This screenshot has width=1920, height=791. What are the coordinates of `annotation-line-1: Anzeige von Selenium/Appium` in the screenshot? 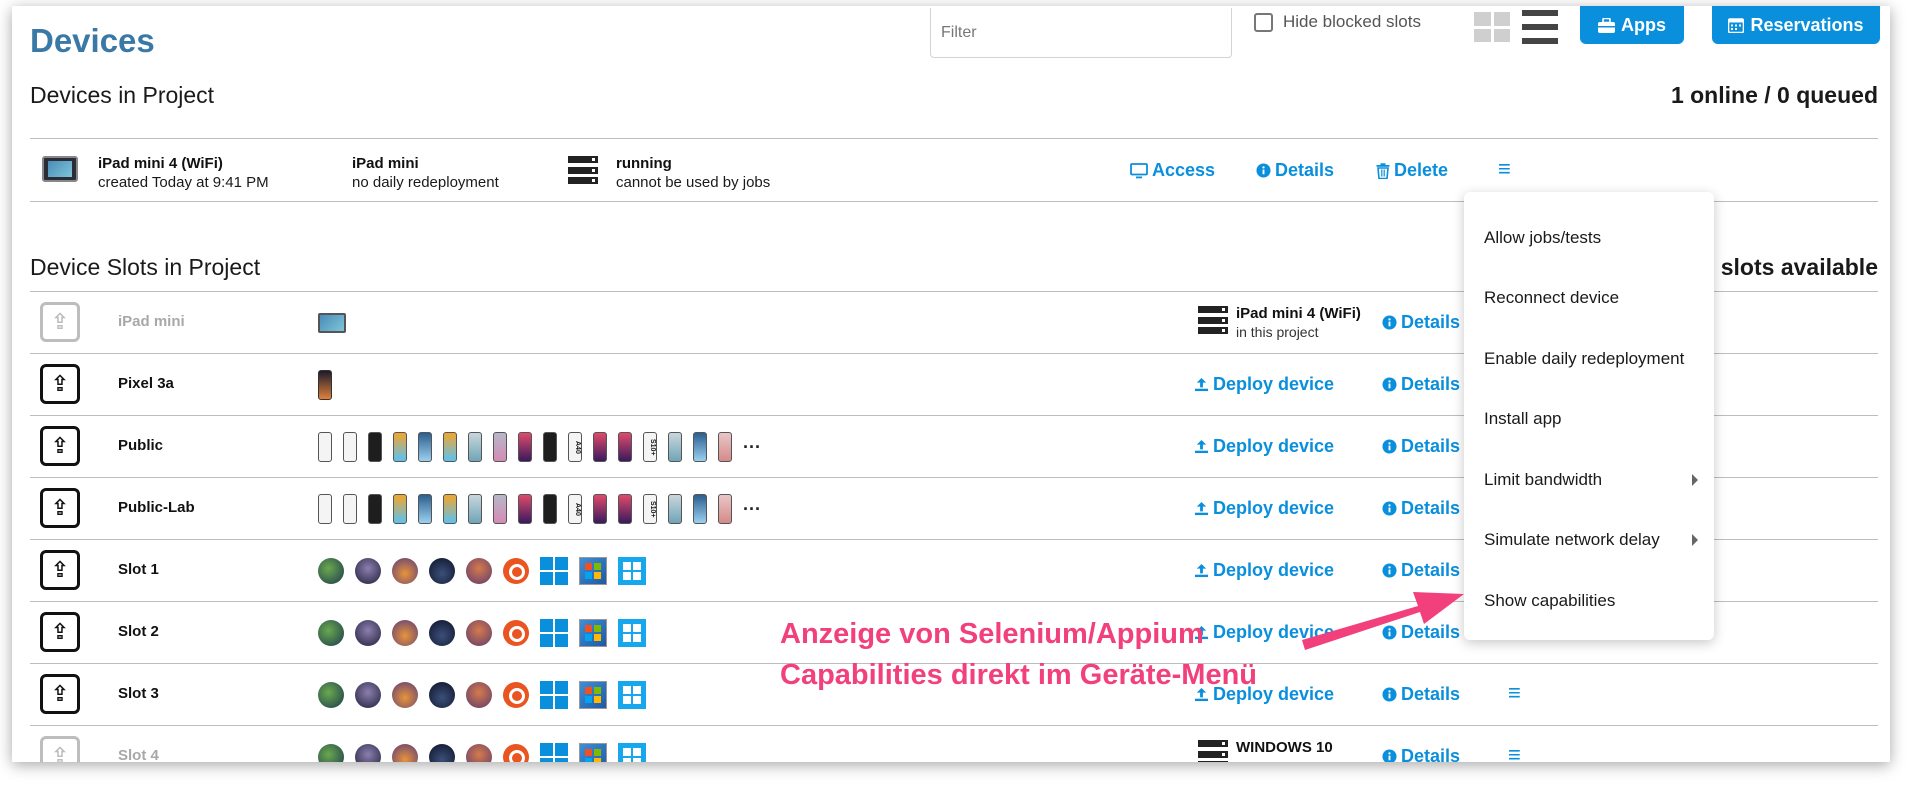 It's located at (992, 634).